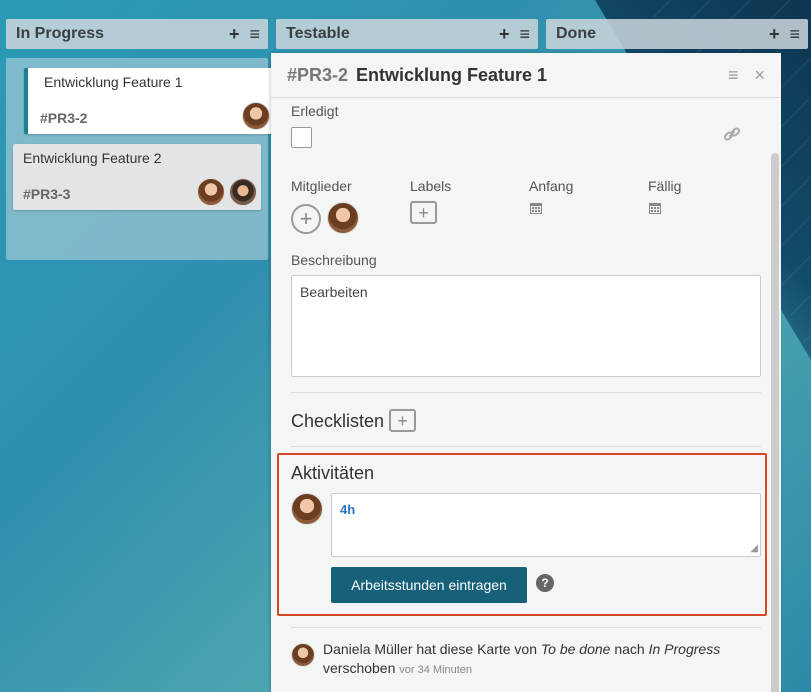 This screenshot has width=811, height=692. Describe the element at coordinates (359, 668) in the screenshot. I see `log-text: verschoben` at that location.